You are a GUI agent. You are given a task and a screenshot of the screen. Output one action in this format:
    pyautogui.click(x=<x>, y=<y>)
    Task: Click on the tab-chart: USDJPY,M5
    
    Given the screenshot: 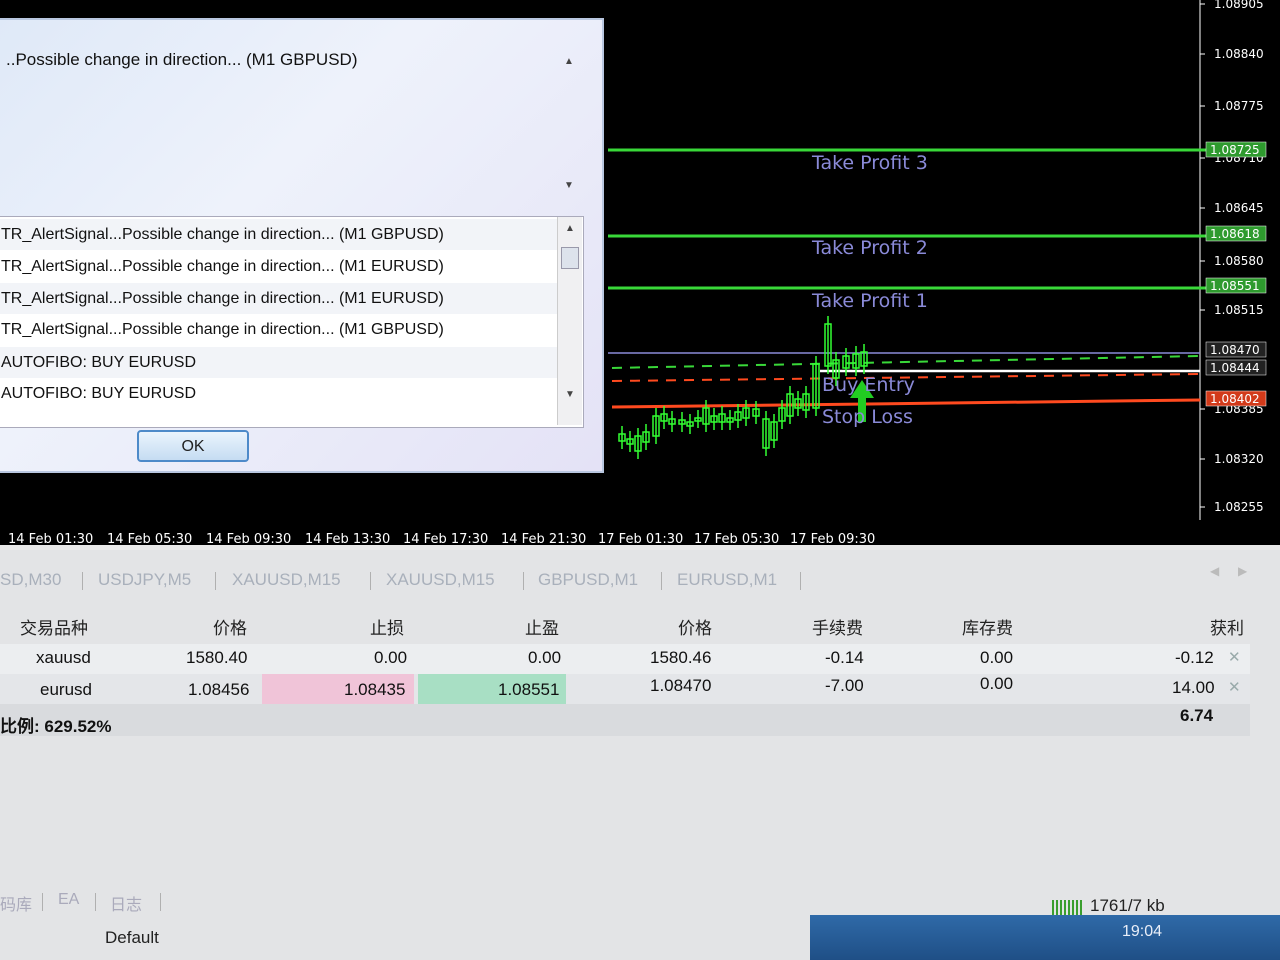 What is the action you would take?
    pyautogui.click(x=144, y=580)
    